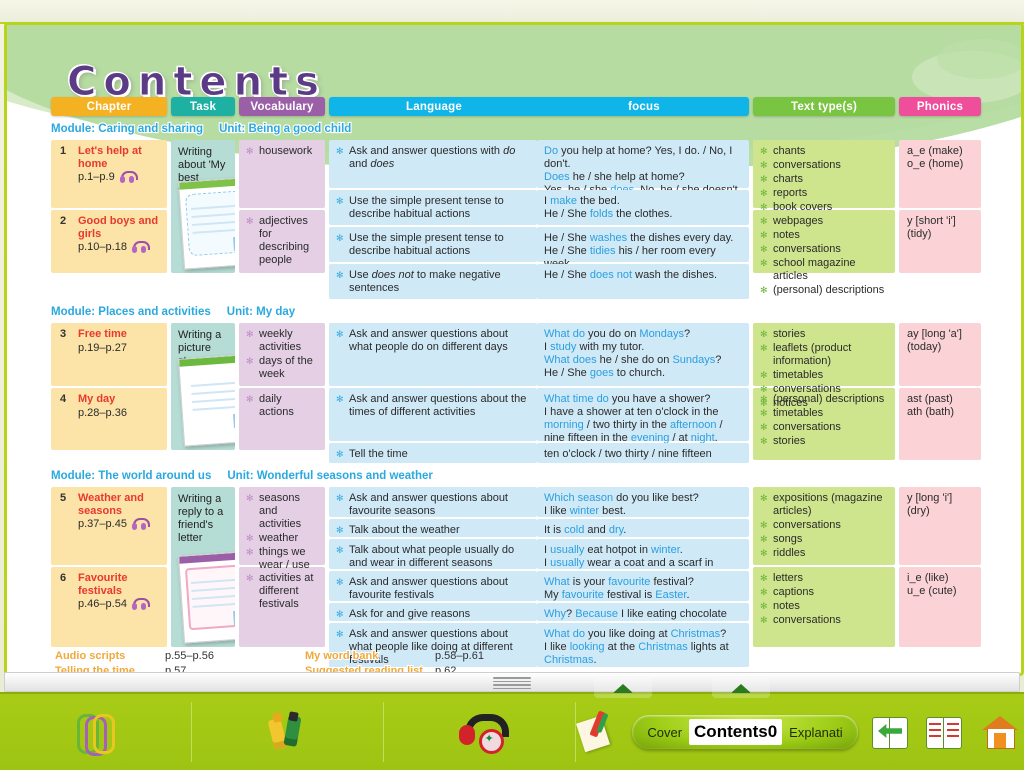 The height and width of the screenshot is (770, 1024). What do you see at coordinates (403, 614) in the screenshot?
I see `language-objective: ✻ Ask for and give reasons` at bounding box center [403, 614].